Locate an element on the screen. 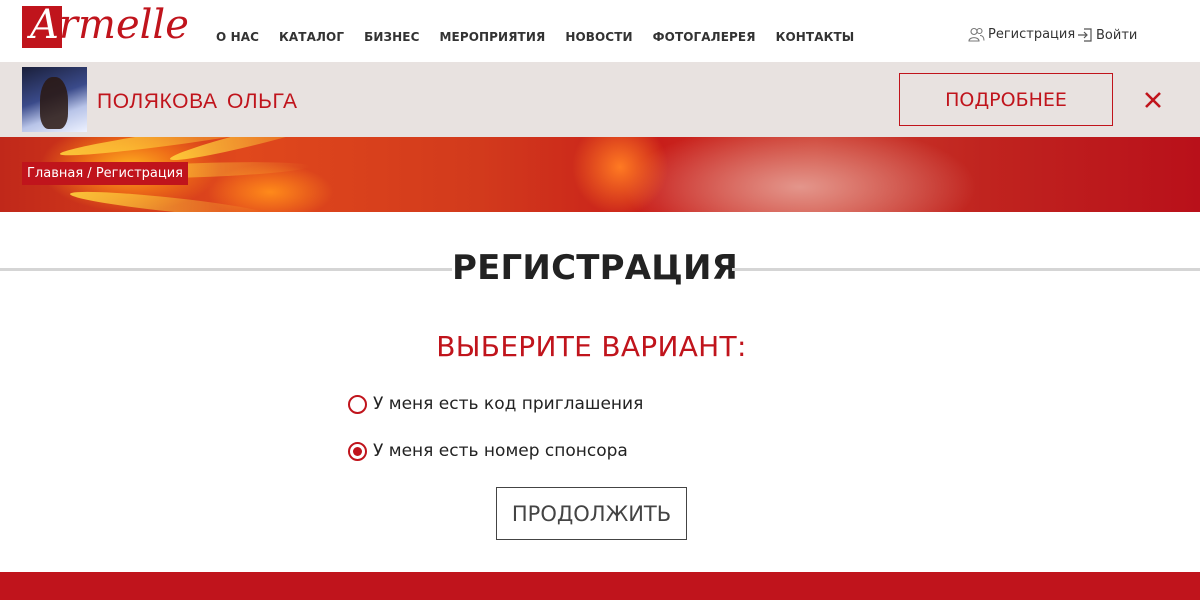  profile-name: ПОЛЯКОВА ОЛЬГА is located at coordinates (197, 101).